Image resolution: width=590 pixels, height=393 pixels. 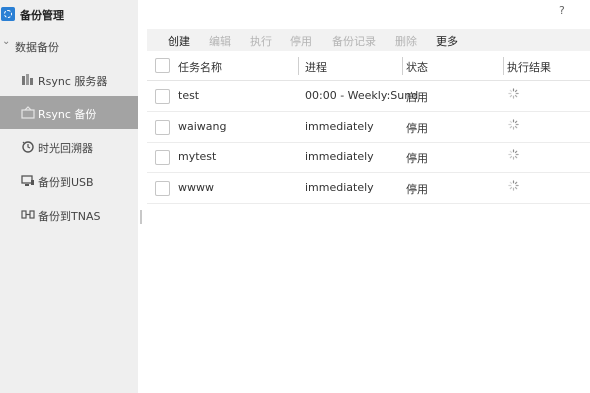 What do you see at coordinates (368, 66) in the screenshot?
I see `table-header: 任务名称 进程 状态 执行结果` at bounding box center [368, 66].